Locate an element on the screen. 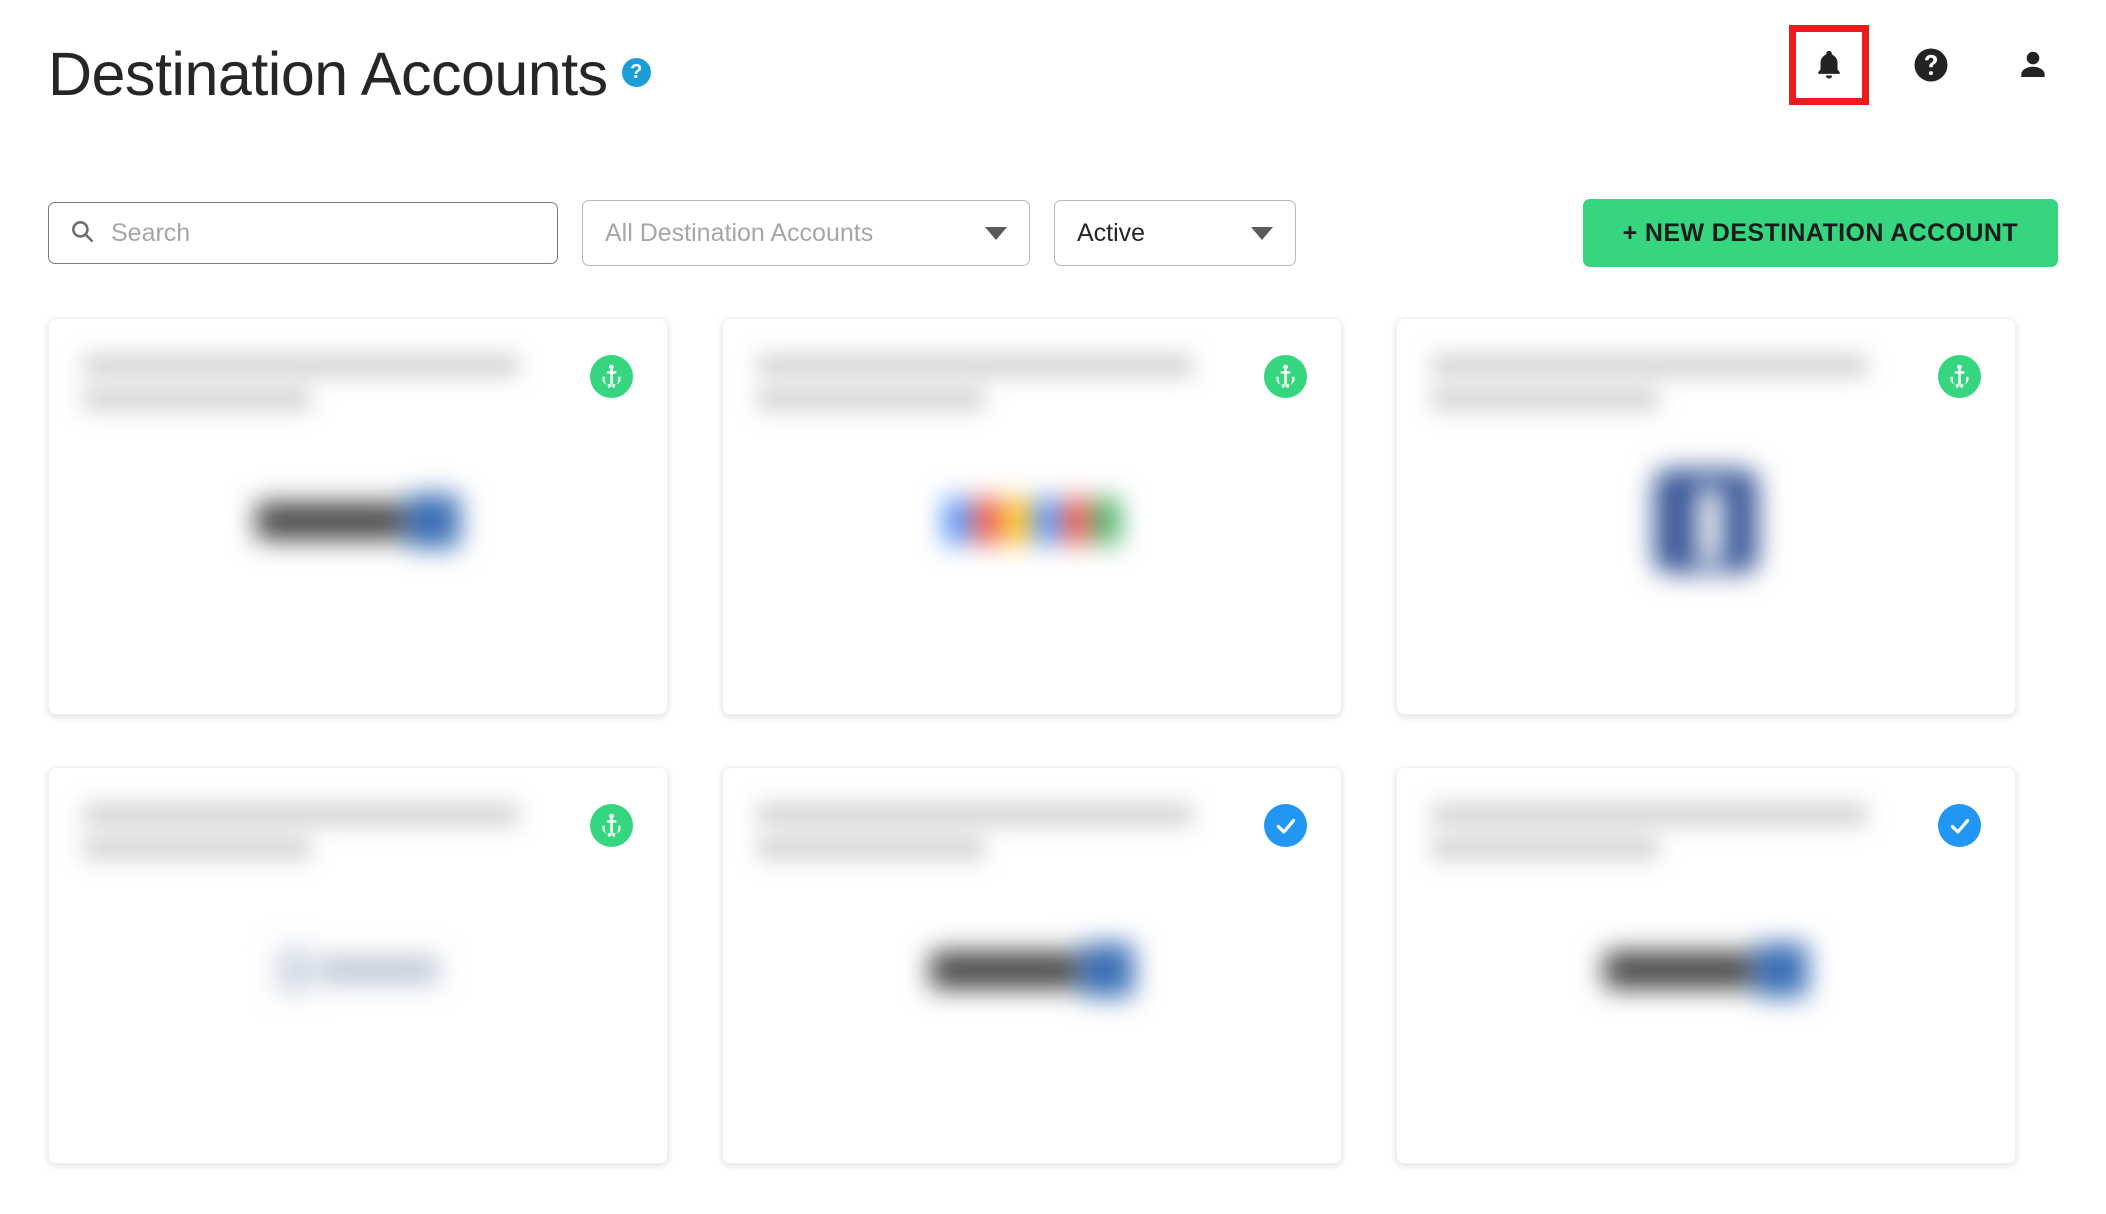  status-filter-value: Active is located at coordinates (1111, 232).